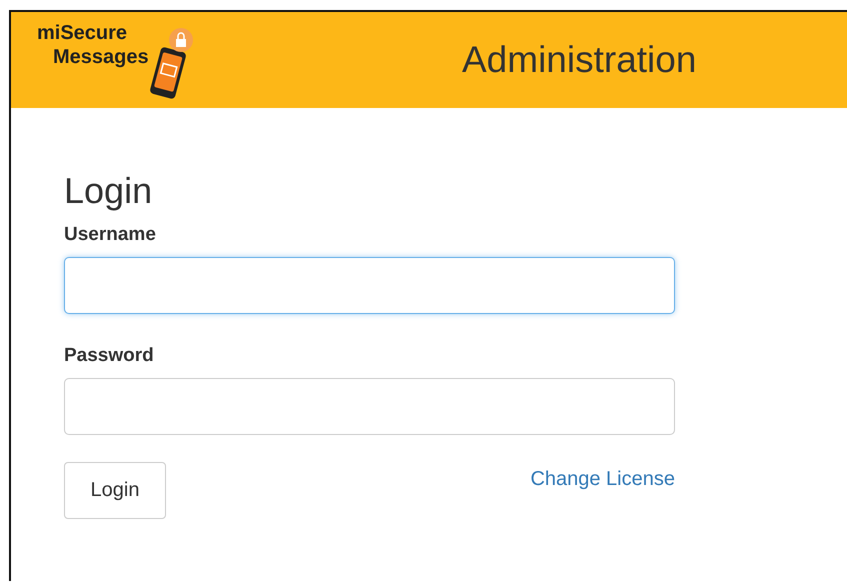  What do you see at coordinates (602, 479) in the screenshot?
I see `change-license-link: Change License` at bounding box center [602, 479].